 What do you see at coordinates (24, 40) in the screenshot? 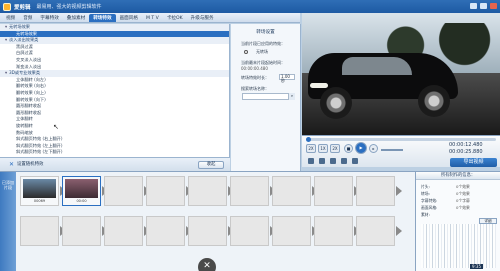
I see `effect-label: 淡入淡出效果类` at bounding box center [24, 40].